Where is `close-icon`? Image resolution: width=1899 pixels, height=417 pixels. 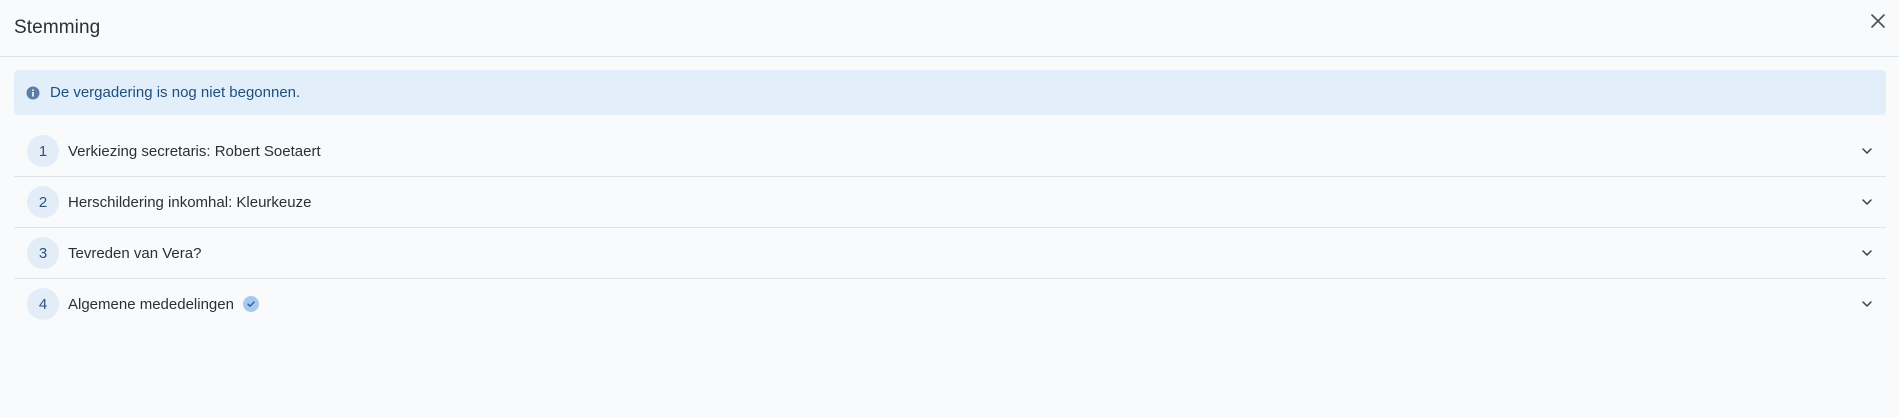 close-icon is located at coordinates (1878, 21).